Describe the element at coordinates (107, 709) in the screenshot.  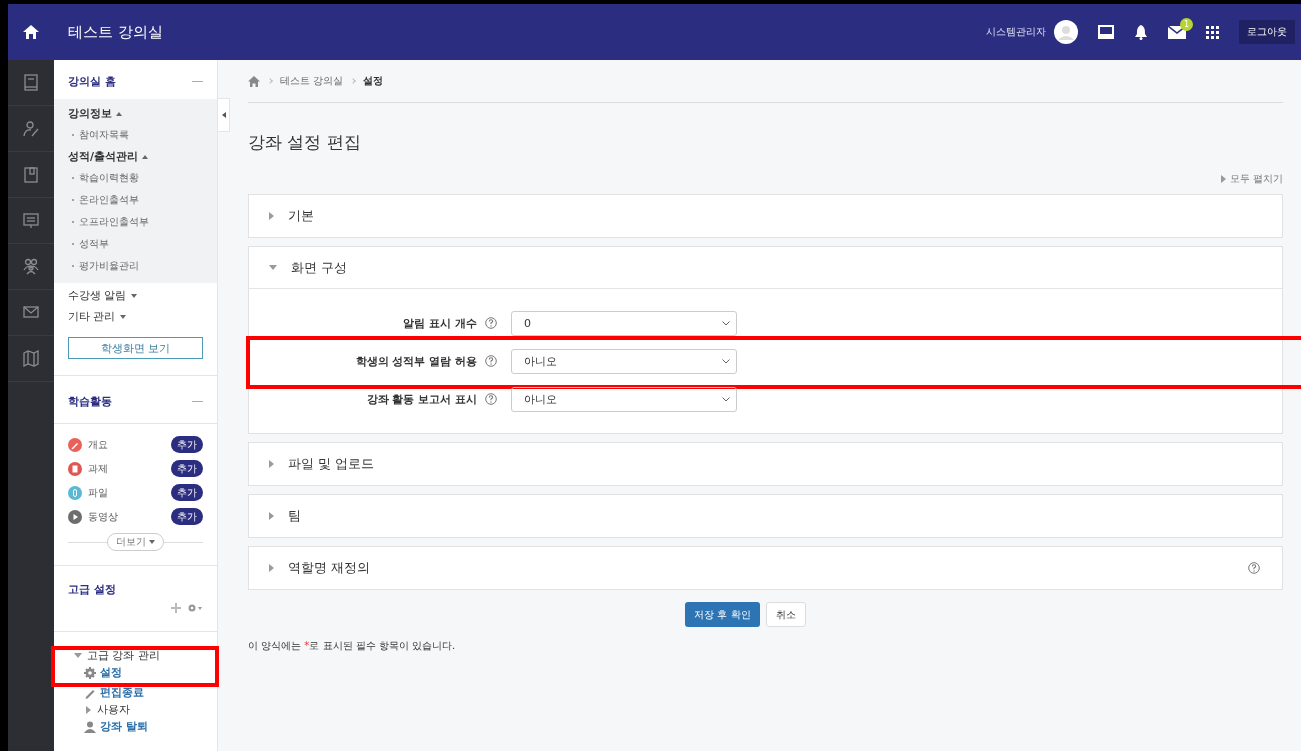
I see `tree-node: 사용자` at that location.